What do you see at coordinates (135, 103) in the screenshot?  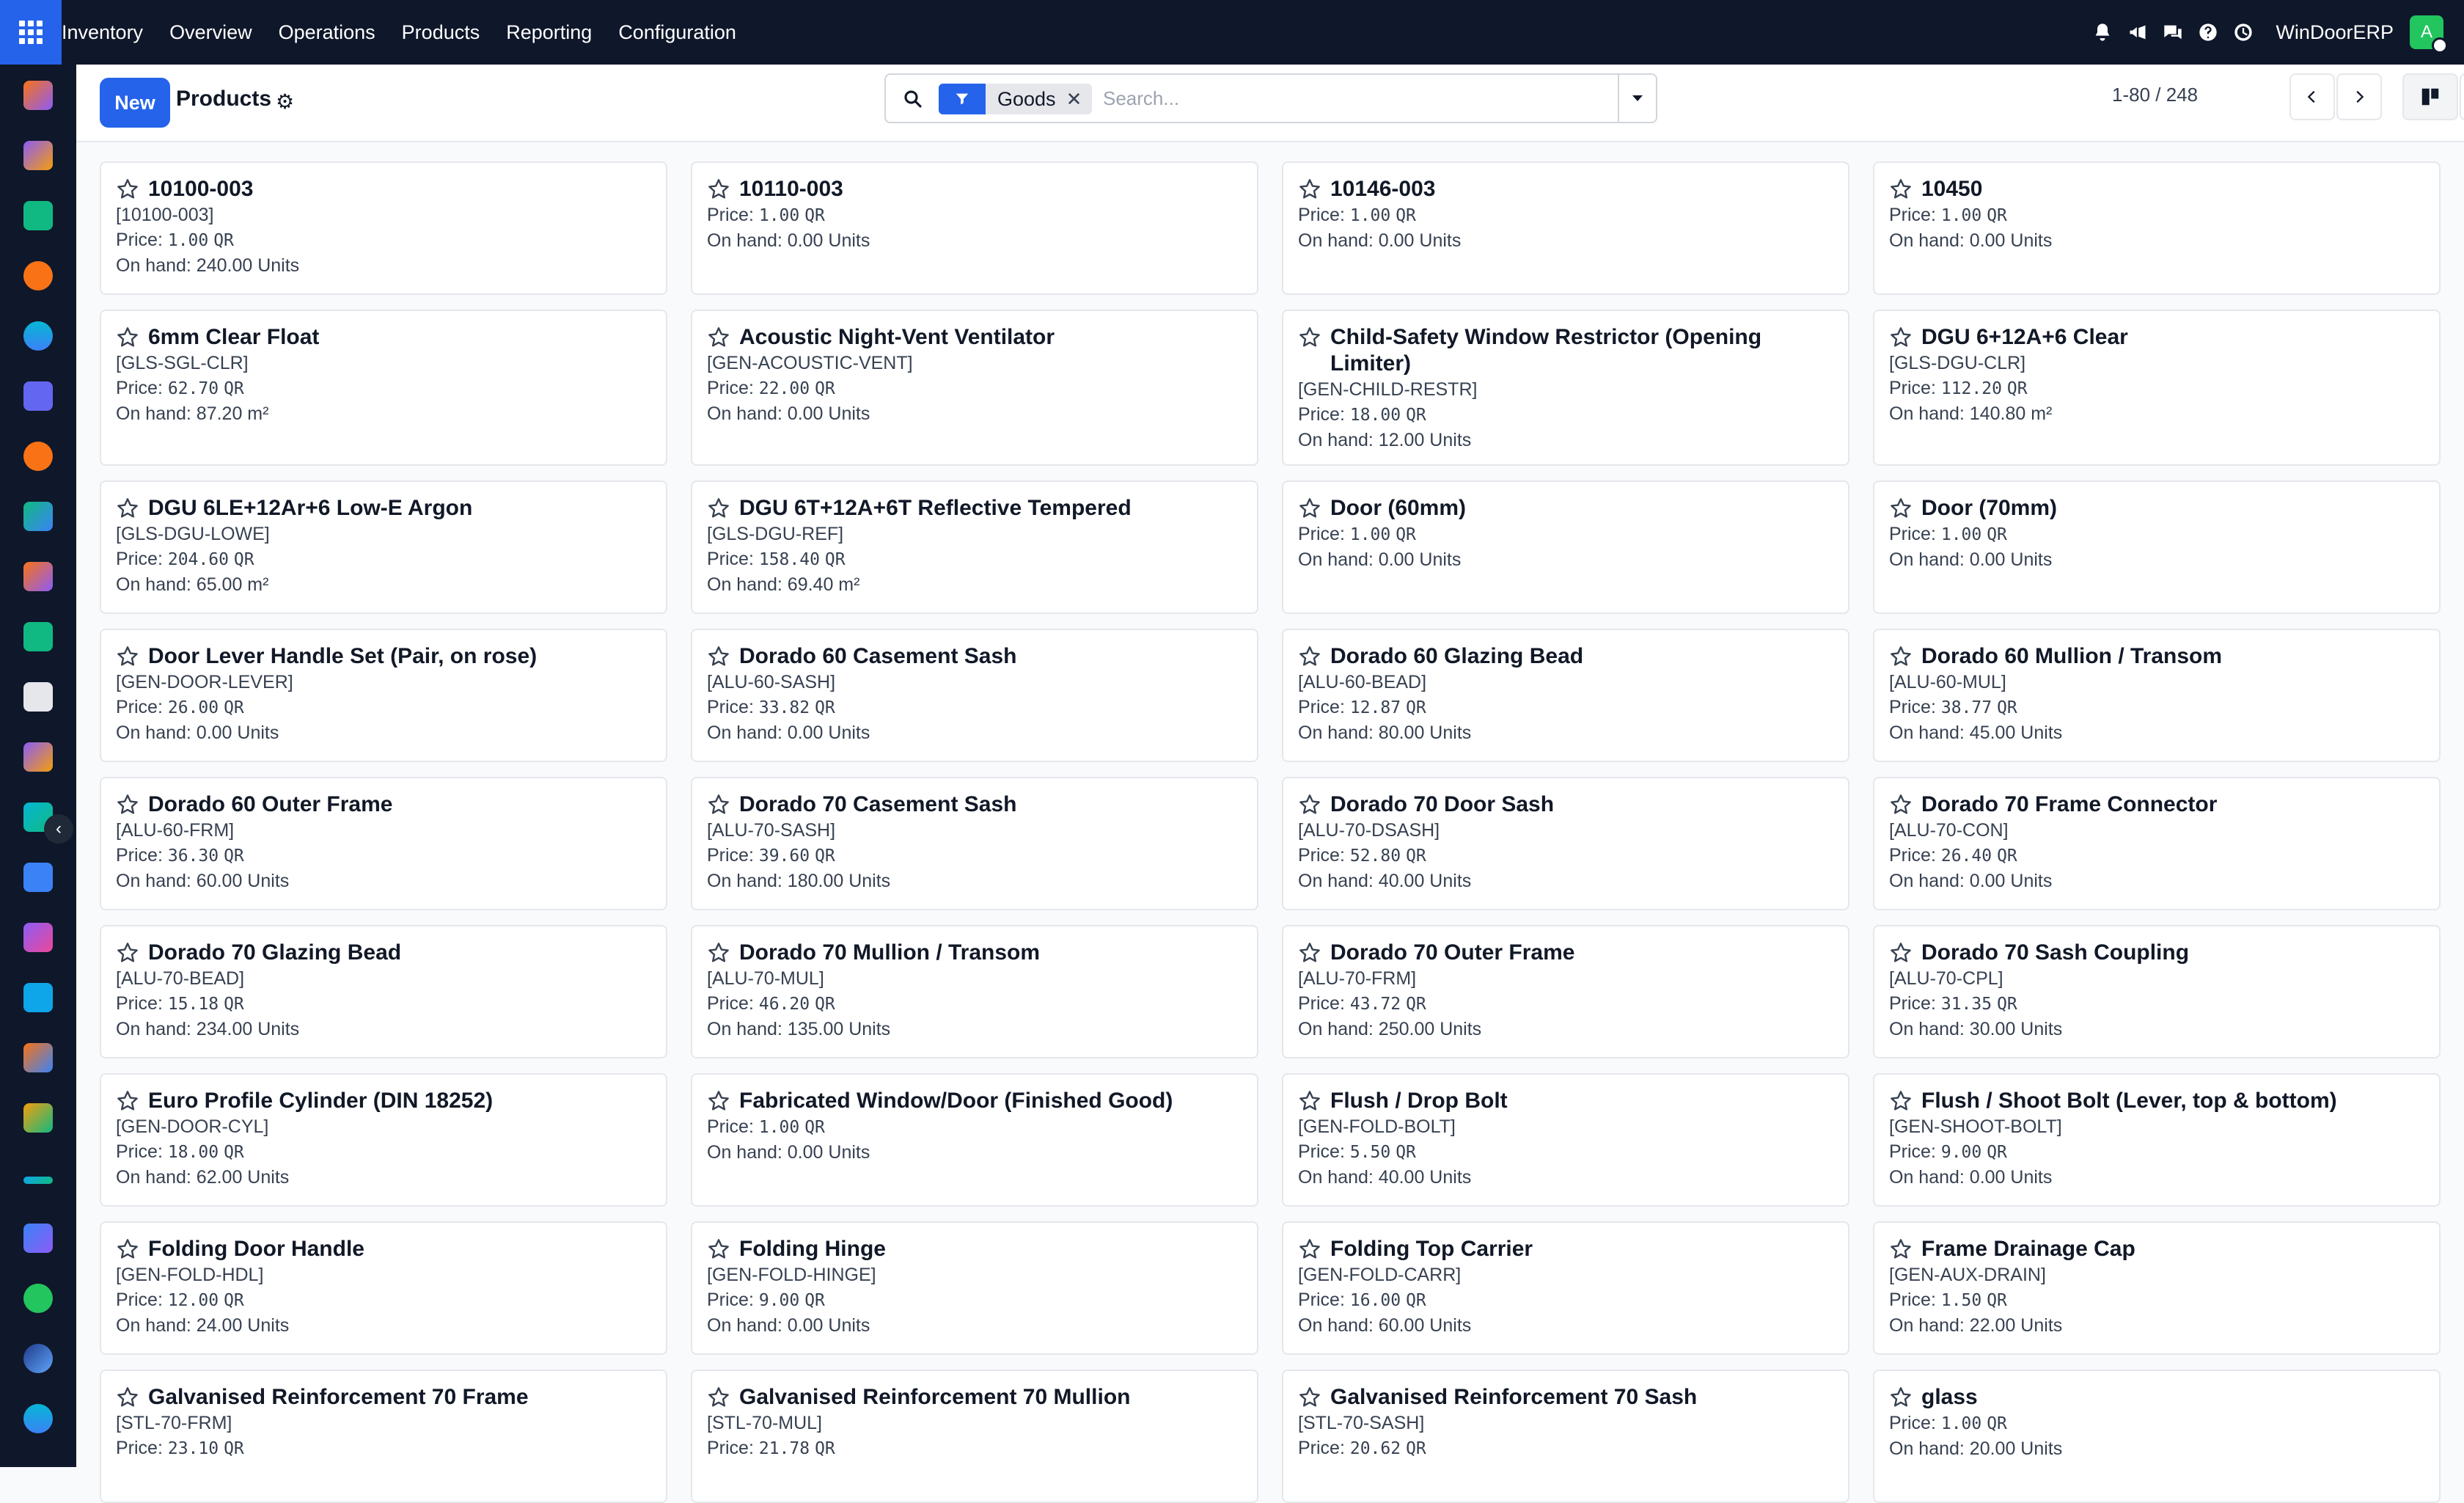 I see `new-button: New` at bounding box center [135, 103].